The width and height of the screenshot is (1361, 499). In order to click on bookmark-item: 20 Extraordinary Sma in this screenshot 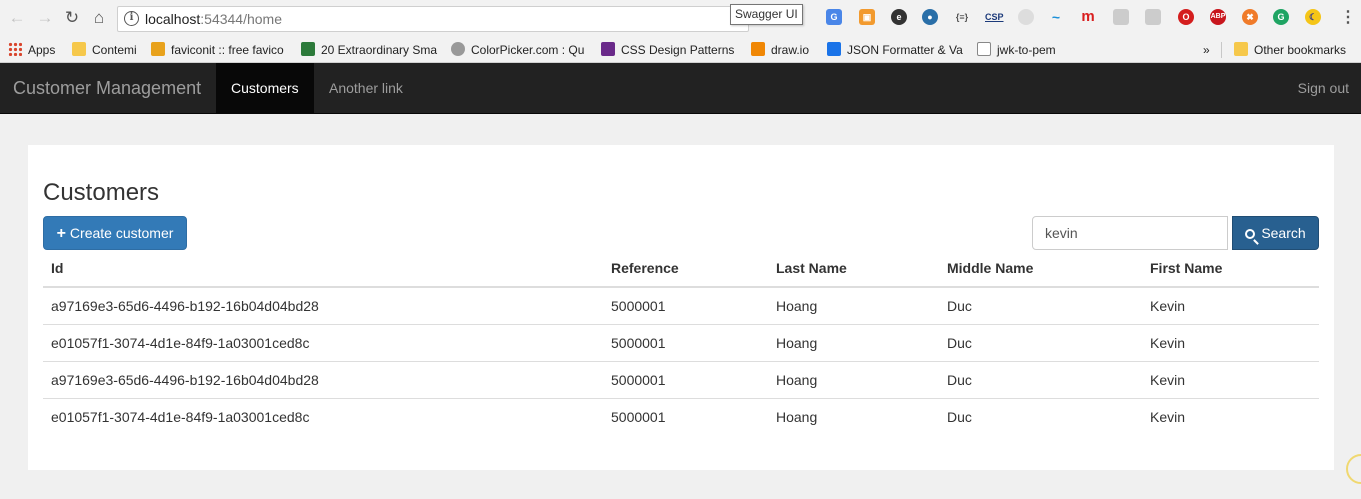, I will do `click(370, 50)`.